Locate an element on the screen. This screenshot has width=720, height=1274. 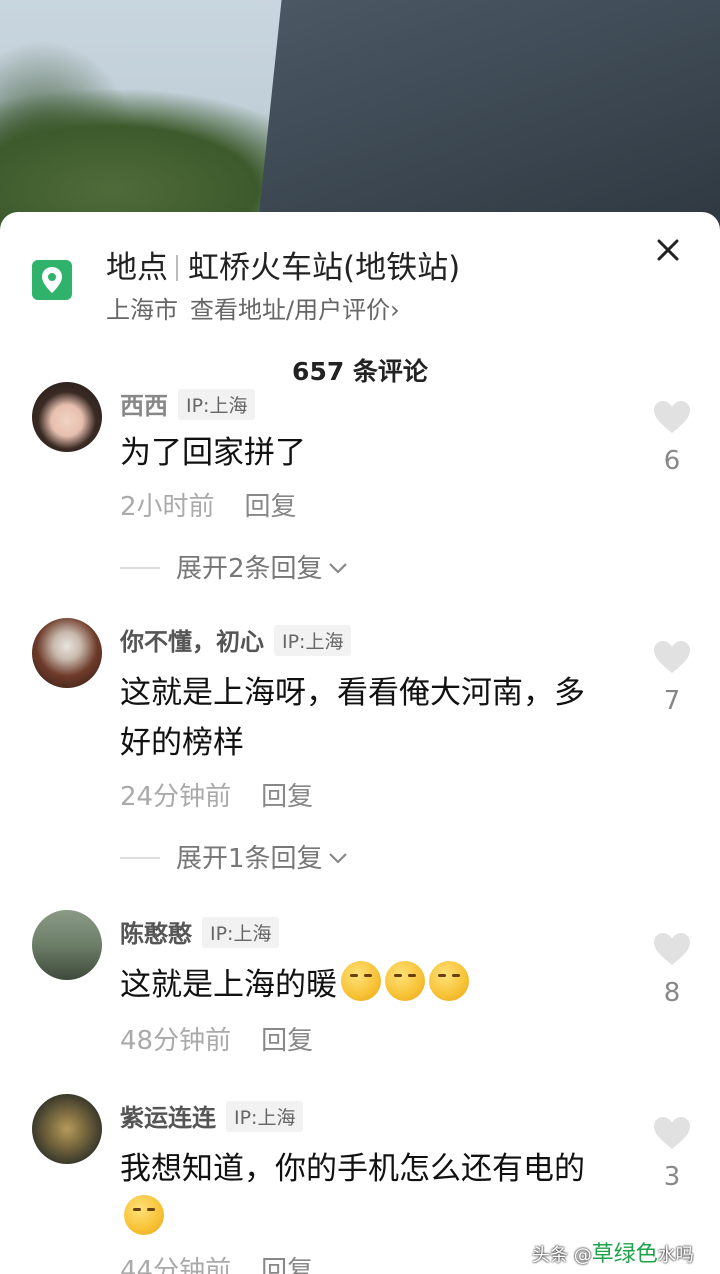
comment-meta: 2小时前 回复 is located at coordinates (208, 504).